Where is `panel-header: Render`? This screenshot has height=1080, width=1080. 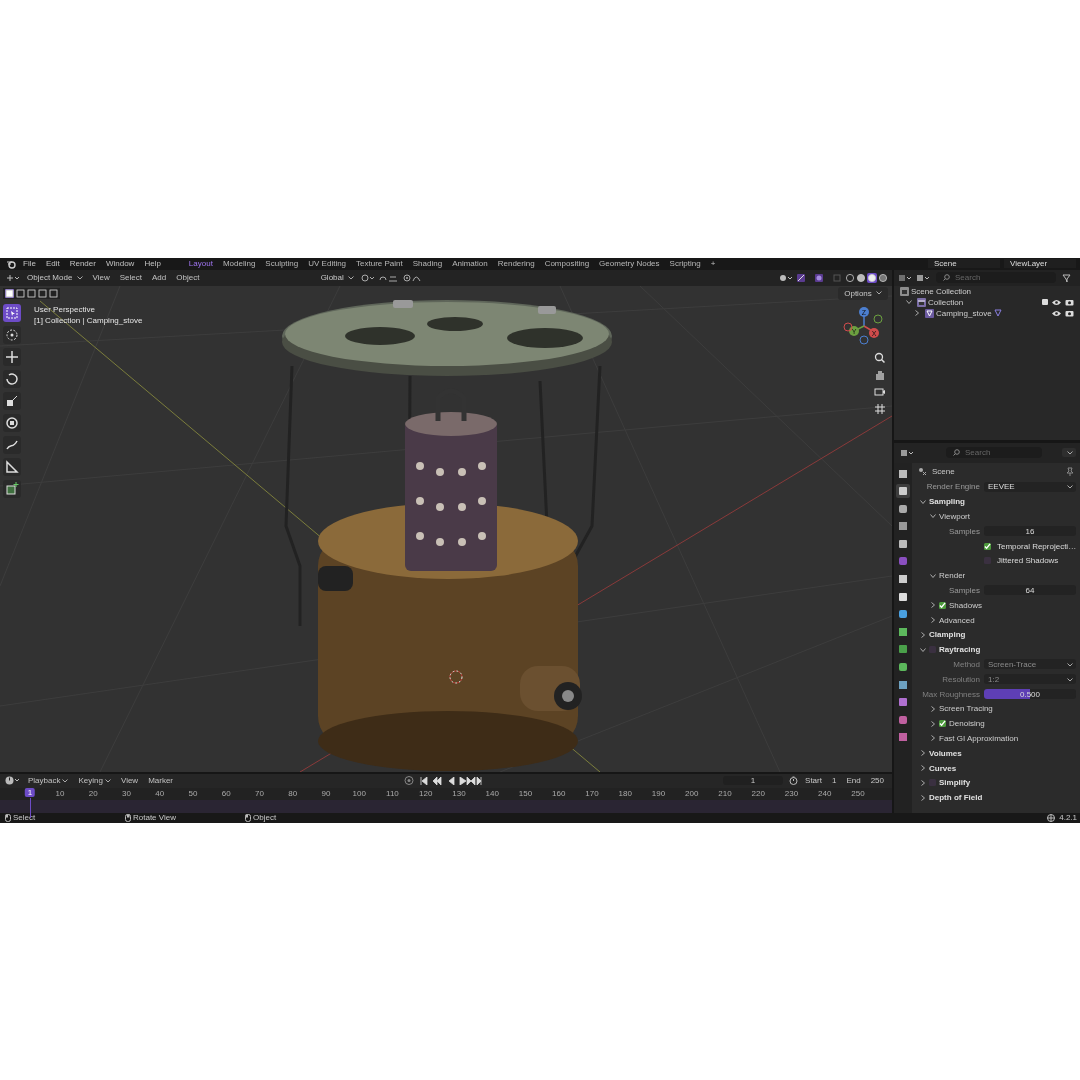 panel-header: Render is located at coordinates (952, 576).